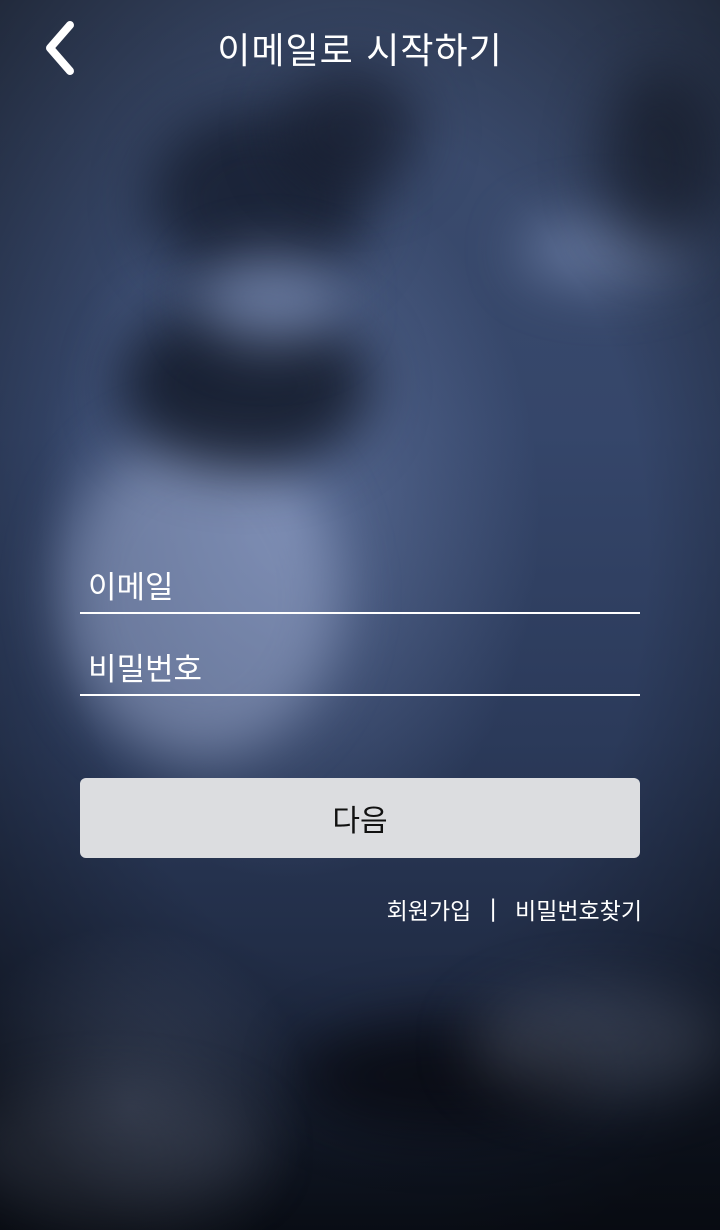 The height and width of the screenshot is (1230, 720). I want to click on header: 이메일로 시작하기, so click(360, 47).